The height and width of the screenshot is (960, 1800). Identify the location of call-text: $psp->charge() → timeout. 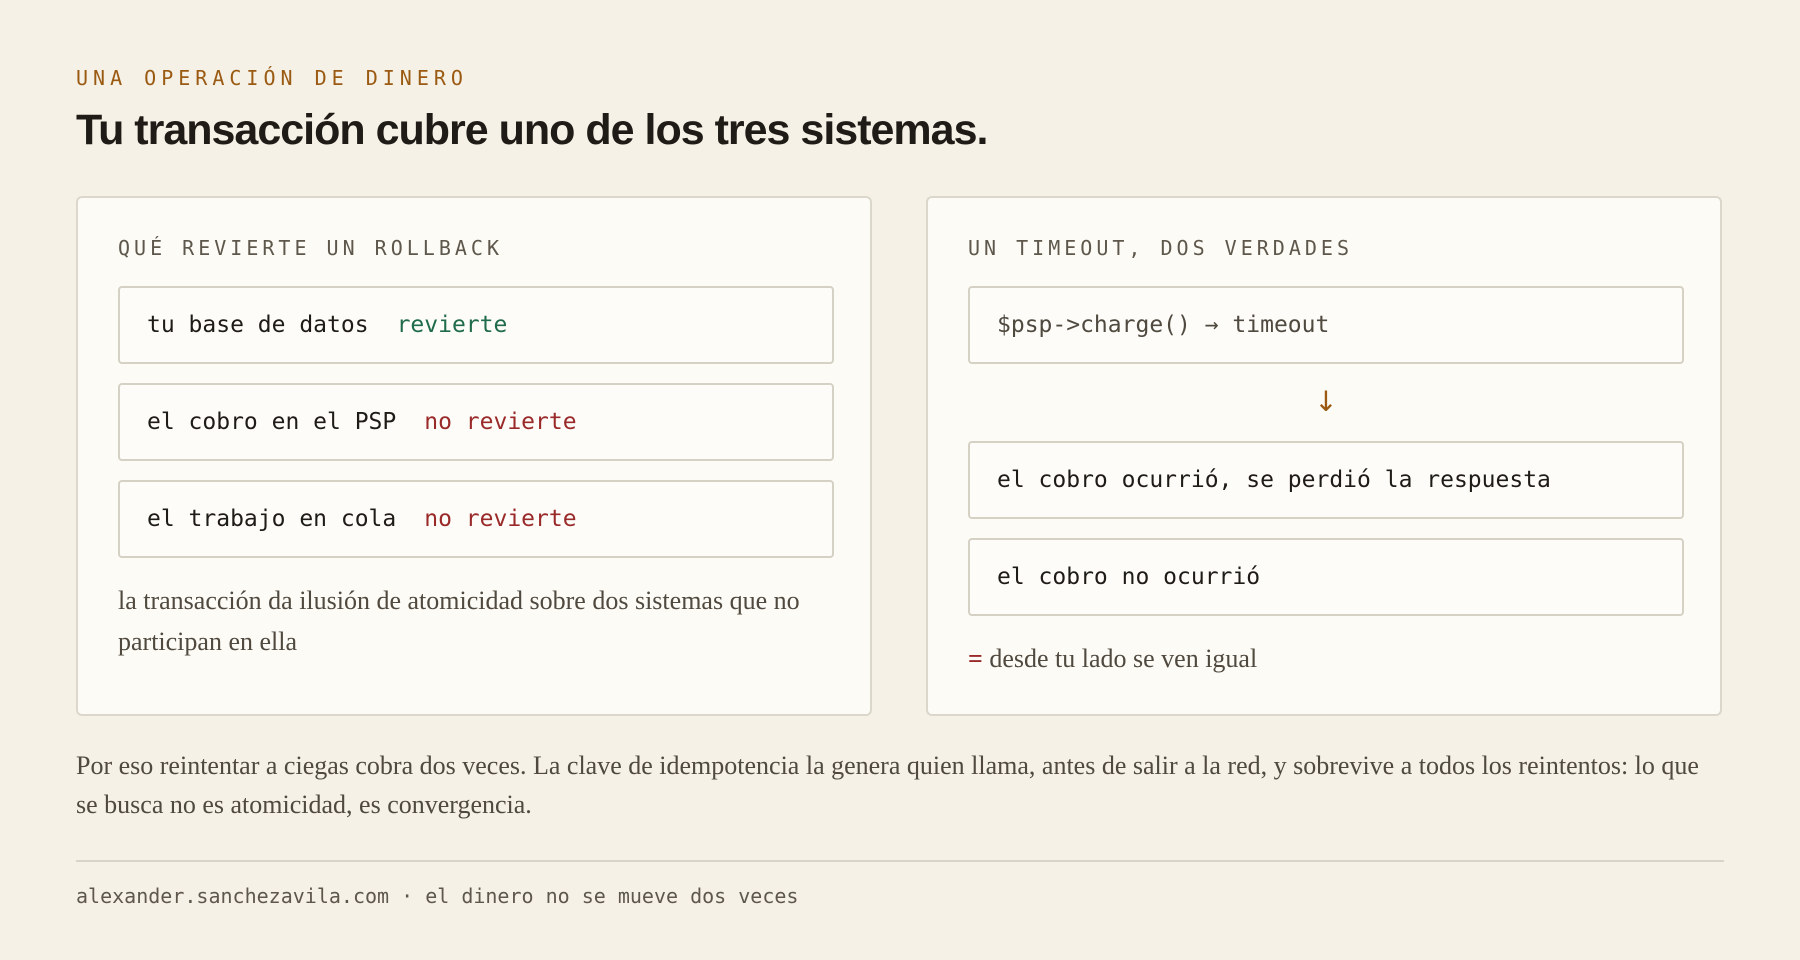
(1163, 325).